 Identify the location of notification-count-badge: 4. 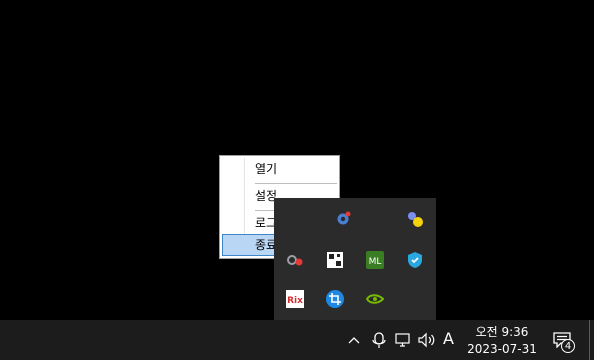
(568, 346).